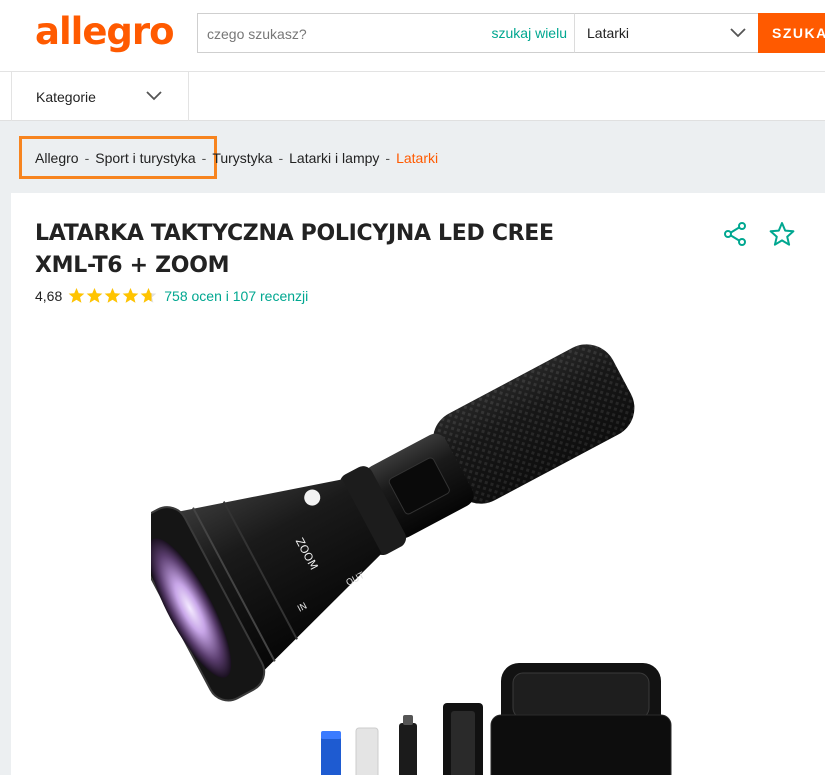 The width and height of the screenshot is (825, 775). Describe the element at coordinates (735, 234) in the screenshot. I see `share-icon` at that location.